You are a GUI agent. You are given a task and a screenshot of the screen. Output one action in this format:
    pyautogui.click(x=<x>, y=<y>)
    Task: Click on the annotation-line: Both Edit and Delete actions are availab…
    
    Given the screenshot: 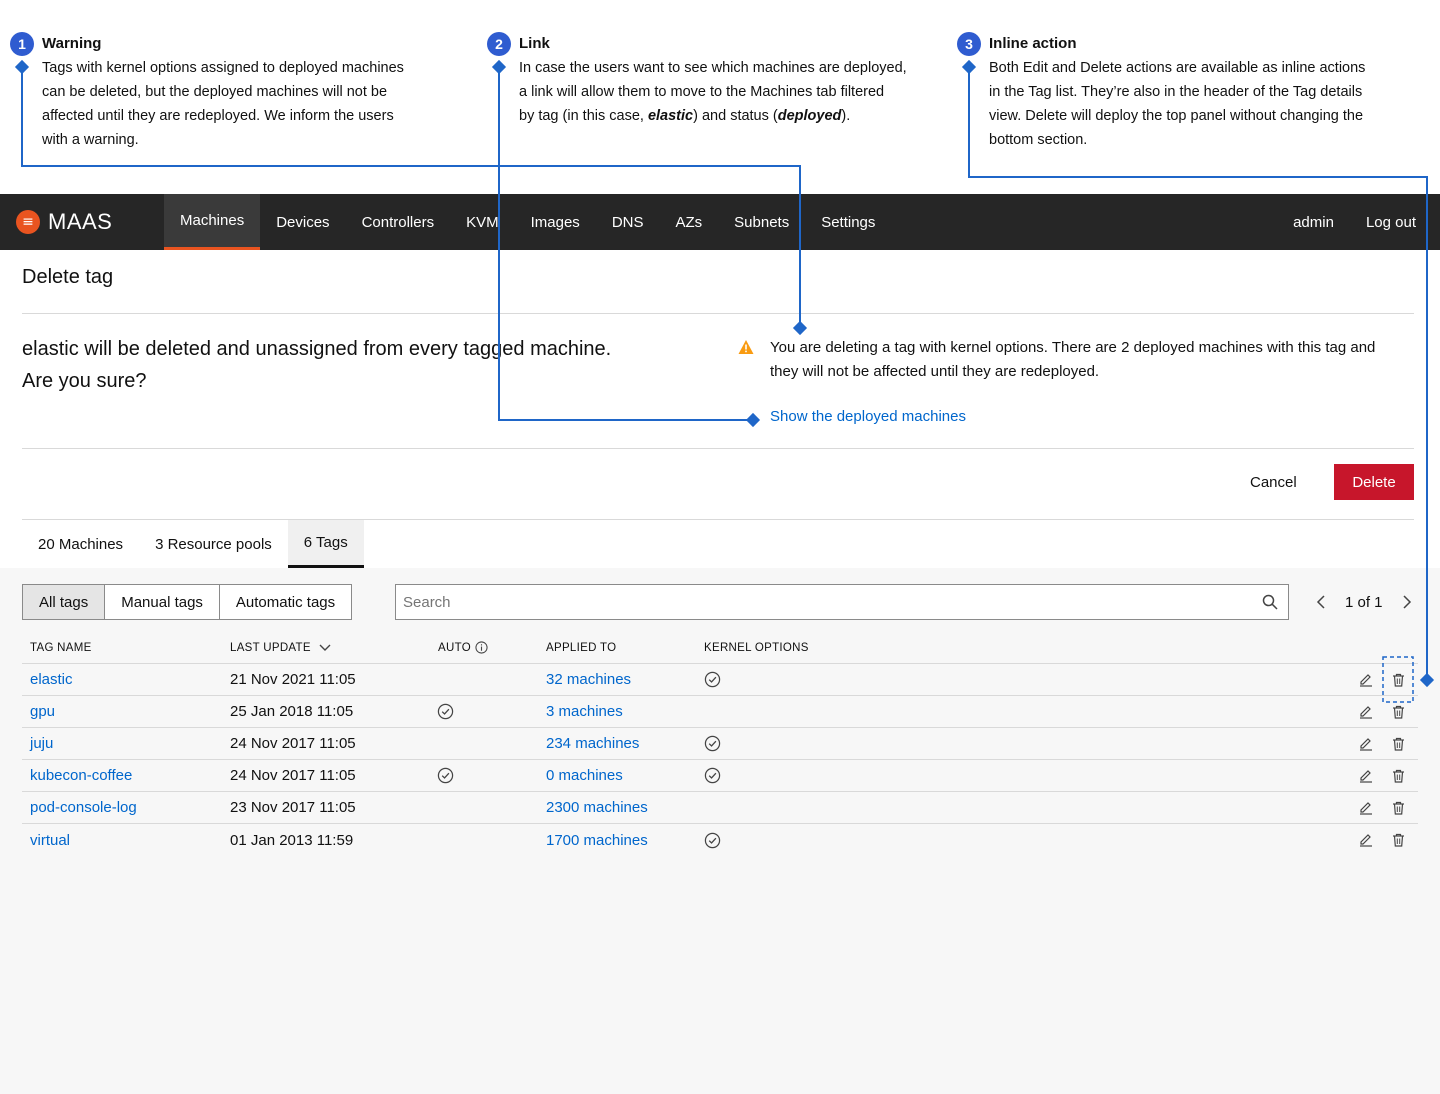 What is the action you would take?
    pyautogui.click(x=1177, y=68)
    